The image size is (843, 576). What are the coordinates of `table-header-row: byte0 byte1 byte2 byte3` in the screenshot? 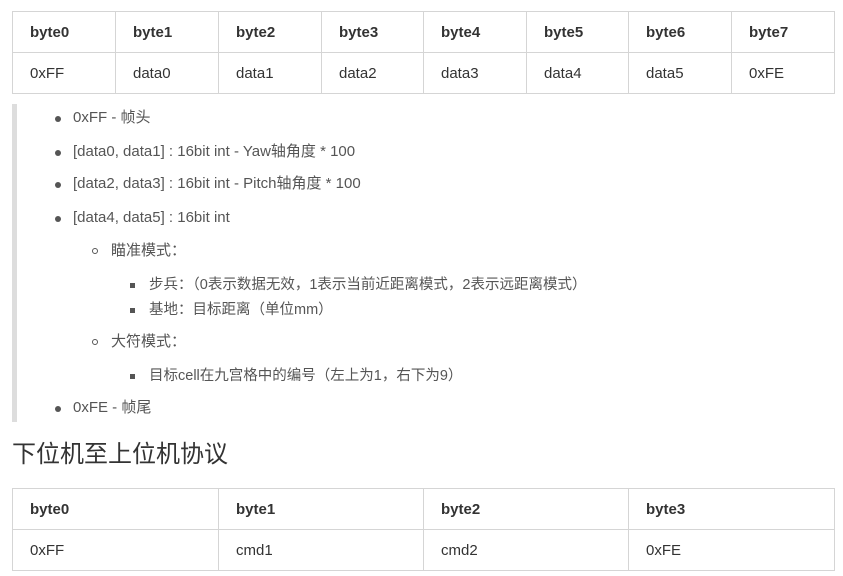 It's located at (423, 509).